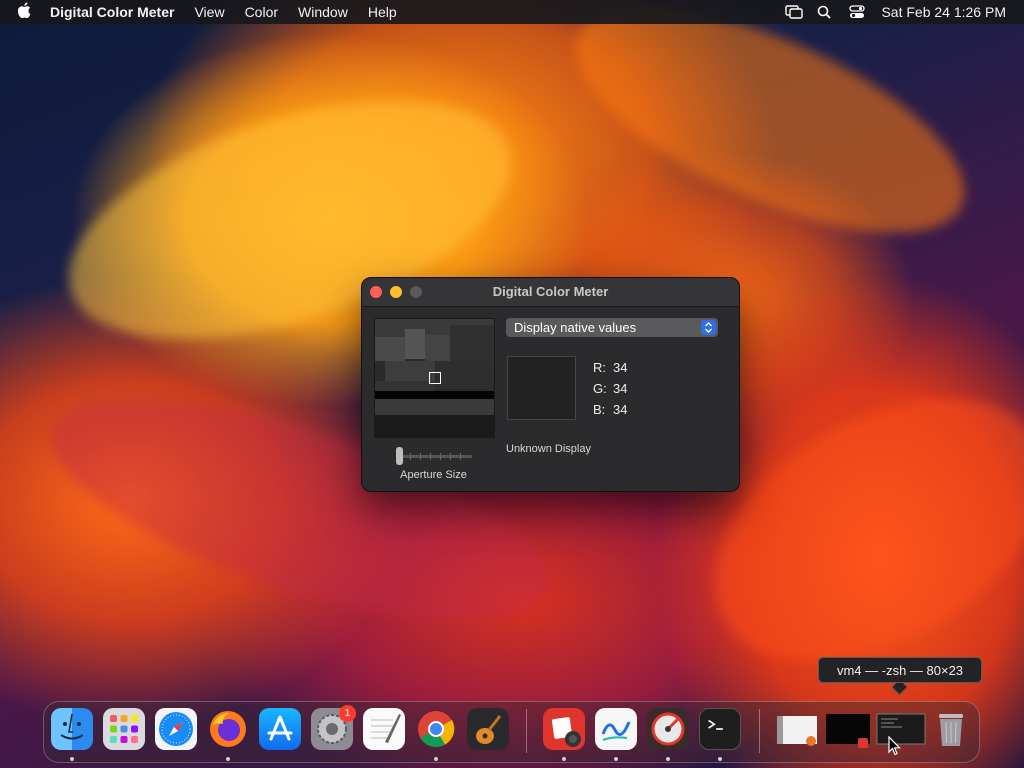  Describe the element at coordinates (900, 670) in the screenshot. I see `dock-tooltip: vm4 — -zsh — 80×23` at that location.